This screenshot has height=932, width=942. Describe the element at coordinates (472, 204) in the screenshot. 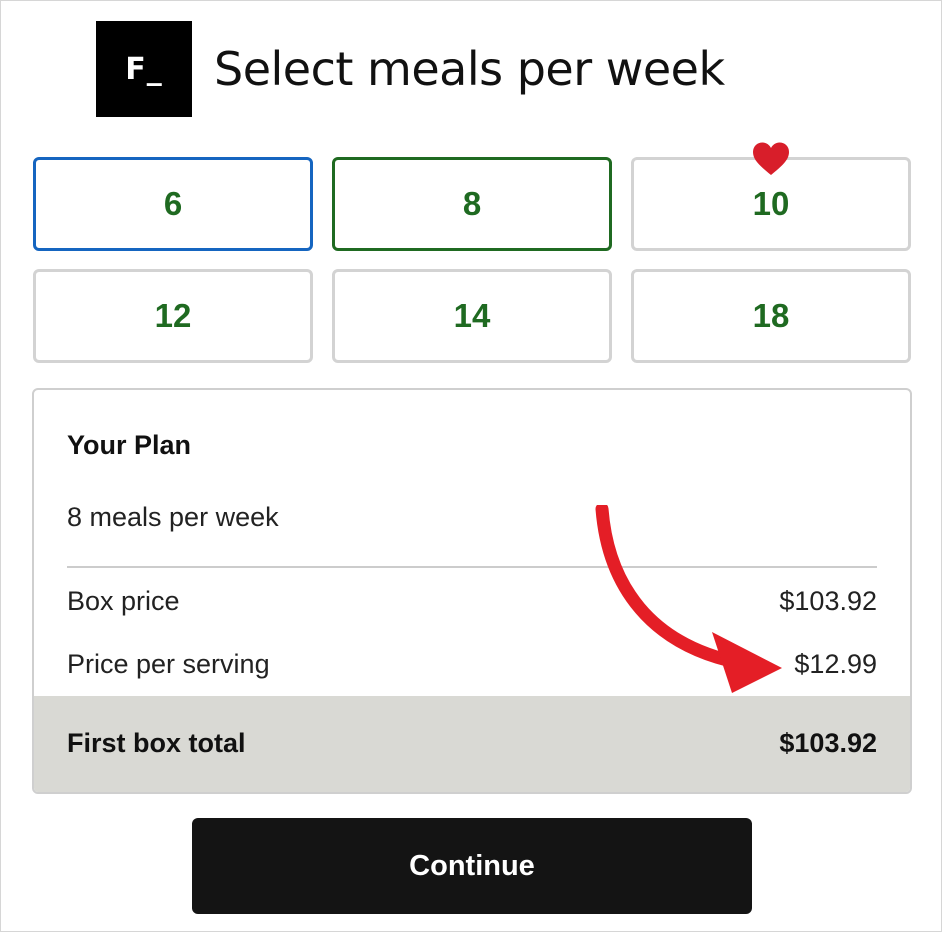

I see `meal-option-8: 8` at that location.